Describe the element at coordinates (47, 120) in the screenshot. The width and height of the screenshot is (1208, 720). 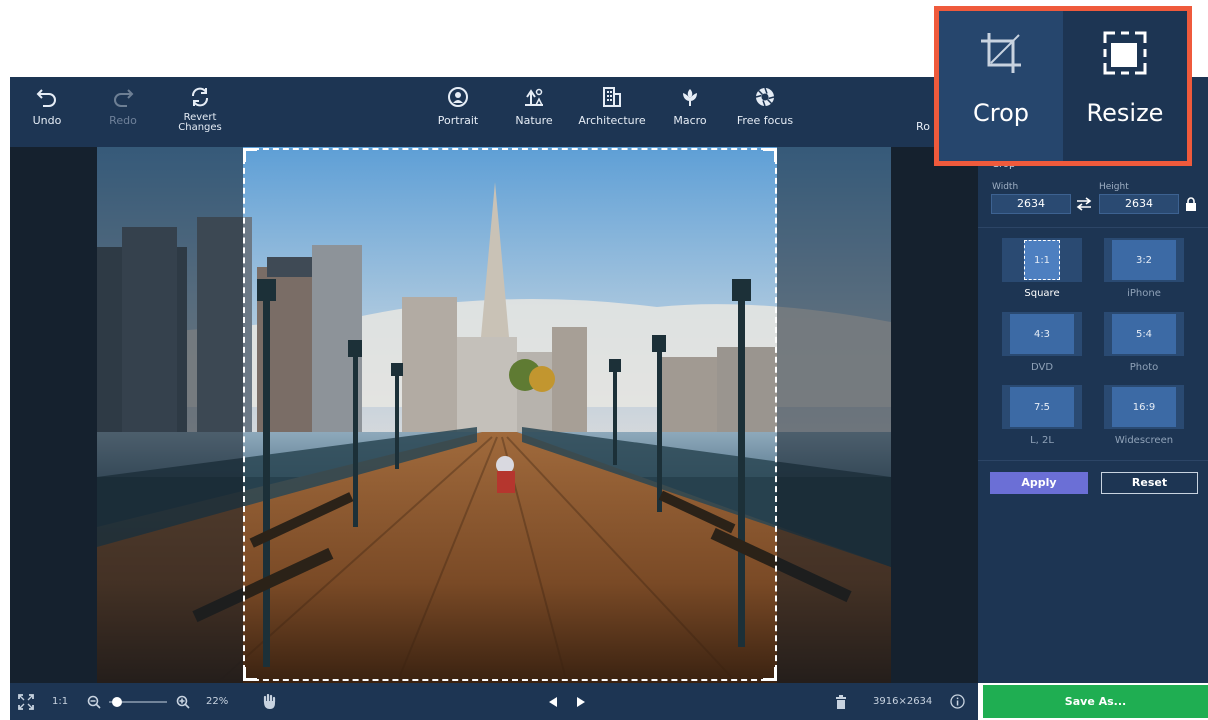
I see `undo-label: Undo` at that location.